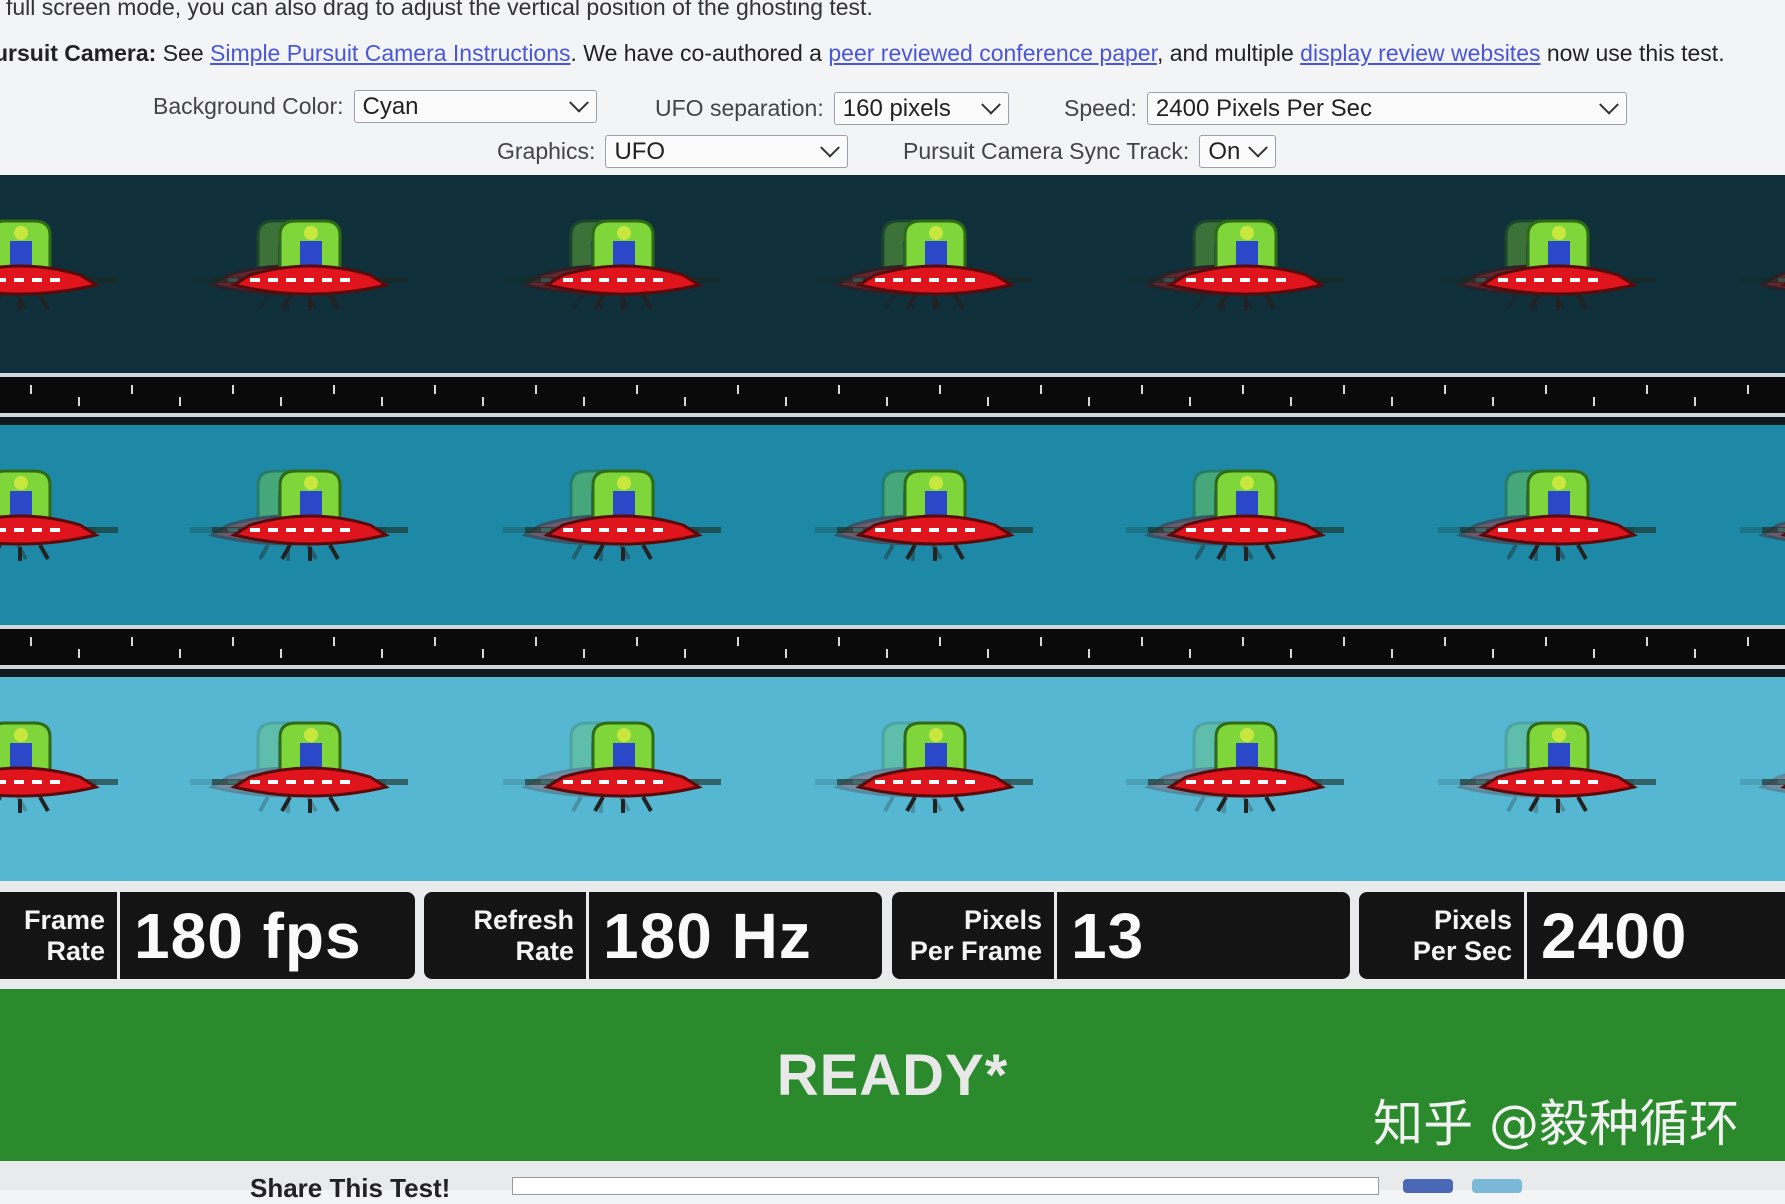 The image size is (1785, 1204). What do you see at coordinates (975, 950) in the screenshot?
I see `ppf-label-2: Per Frame` at bounding box center [975, 950].